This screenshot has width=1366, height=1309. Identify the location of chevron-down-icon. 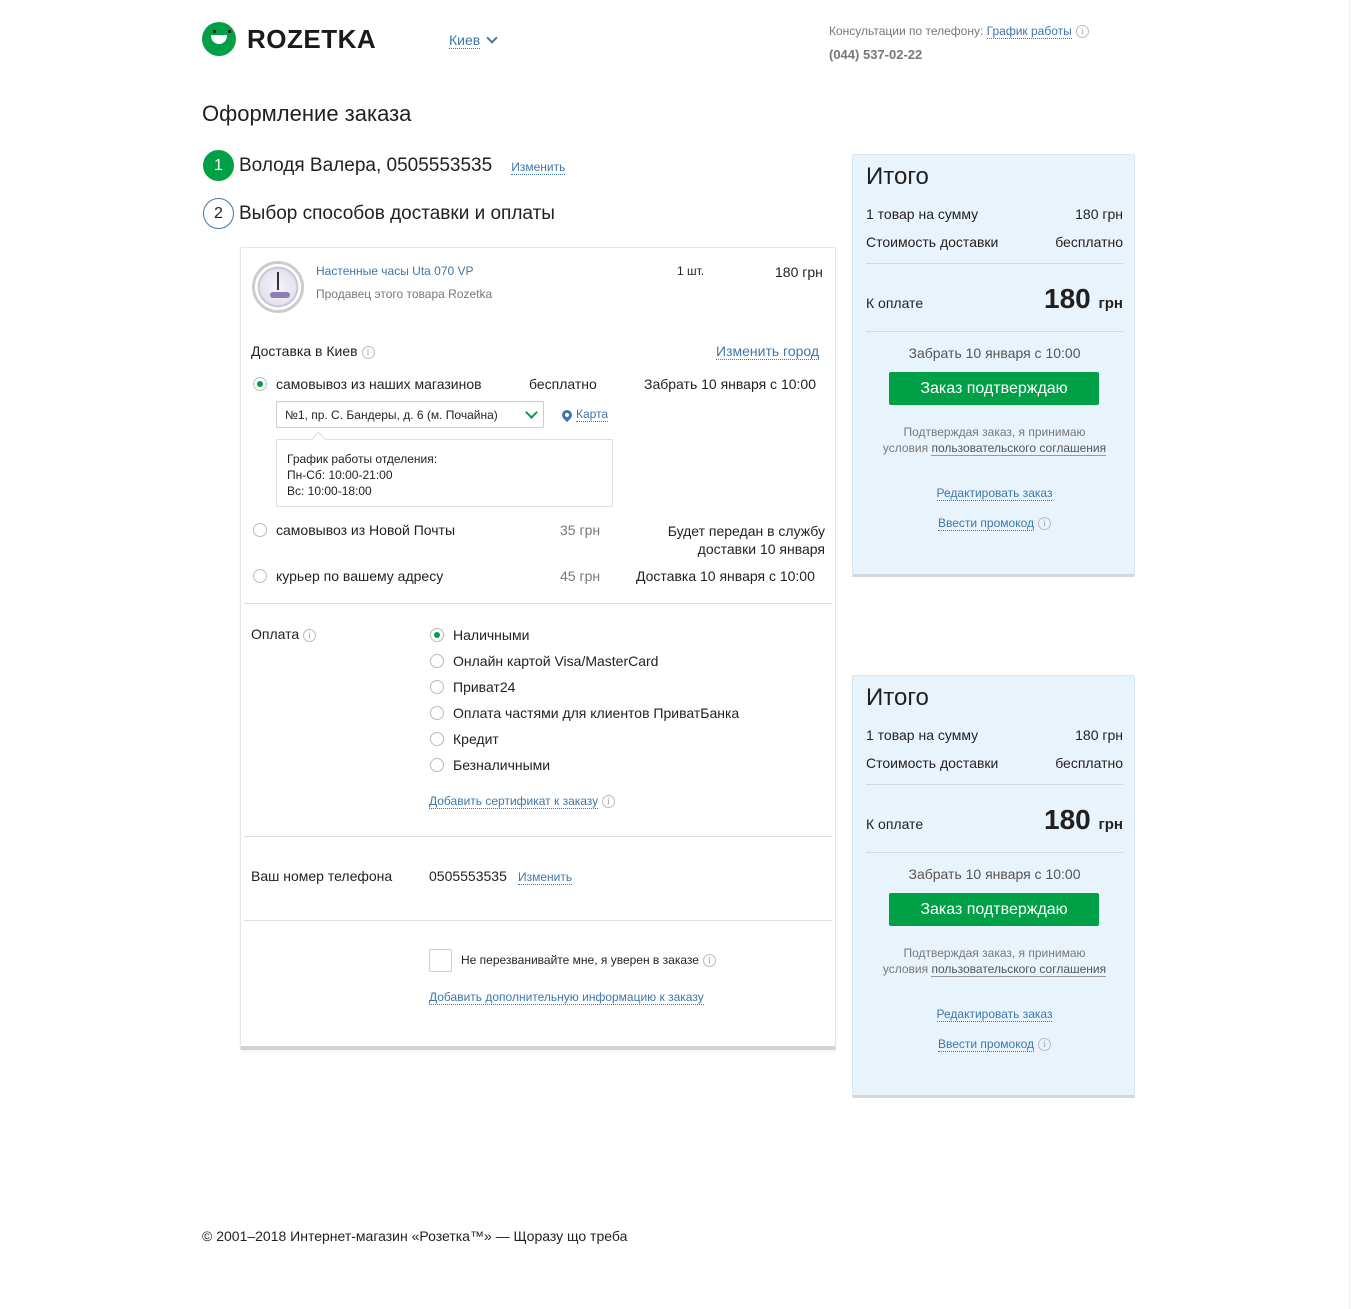
(492, 38).